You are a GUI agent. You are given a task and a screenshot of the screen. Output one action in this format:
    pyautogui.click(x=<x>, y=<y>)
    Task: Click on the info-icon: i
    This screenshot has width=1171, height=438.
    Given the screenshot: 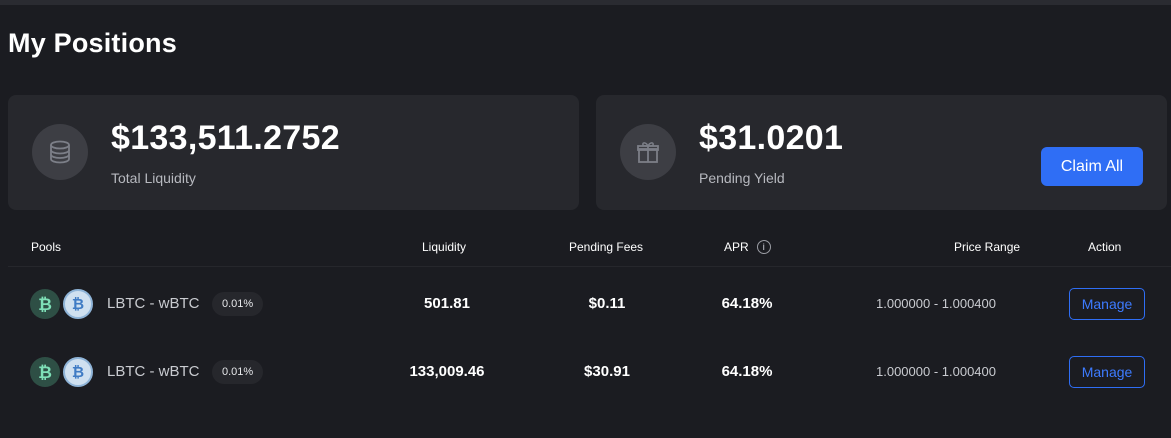 What is the action you would take?
    pyautogui.click(x=763, y=247)
    